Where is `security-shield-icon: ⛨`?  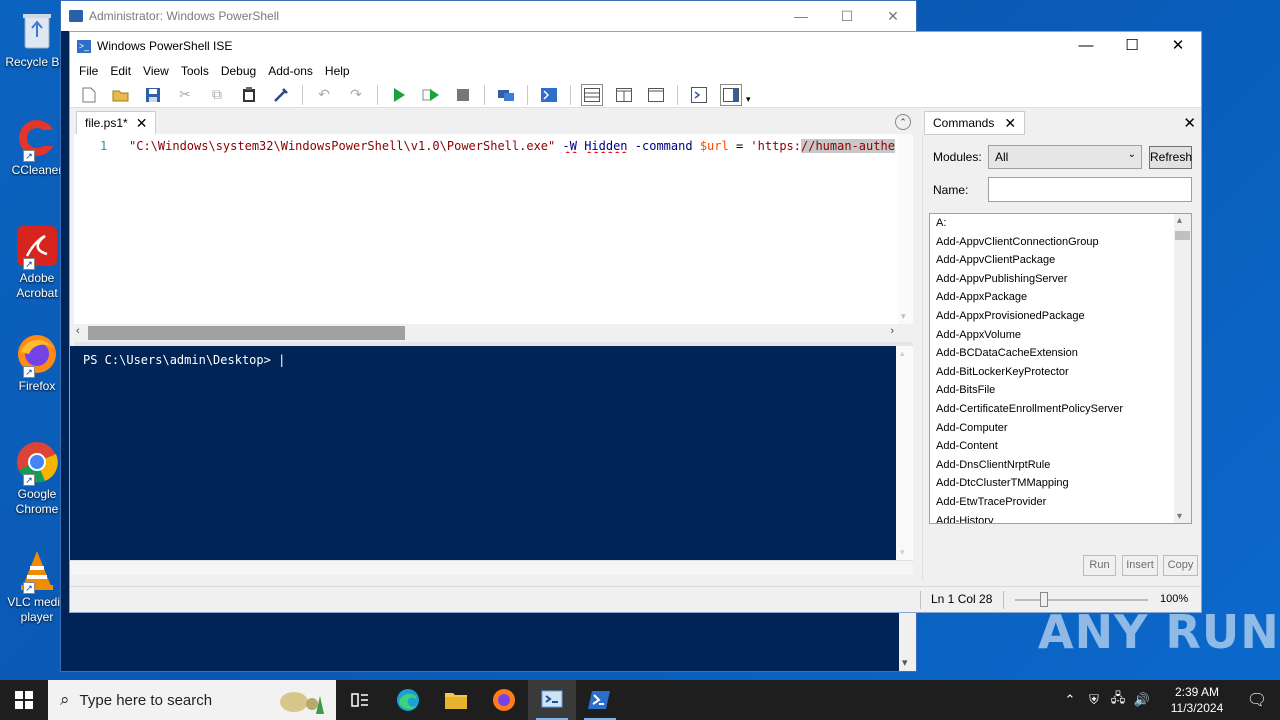 security-shield-icon: ⛨ is located at coordinates (1094, 700).